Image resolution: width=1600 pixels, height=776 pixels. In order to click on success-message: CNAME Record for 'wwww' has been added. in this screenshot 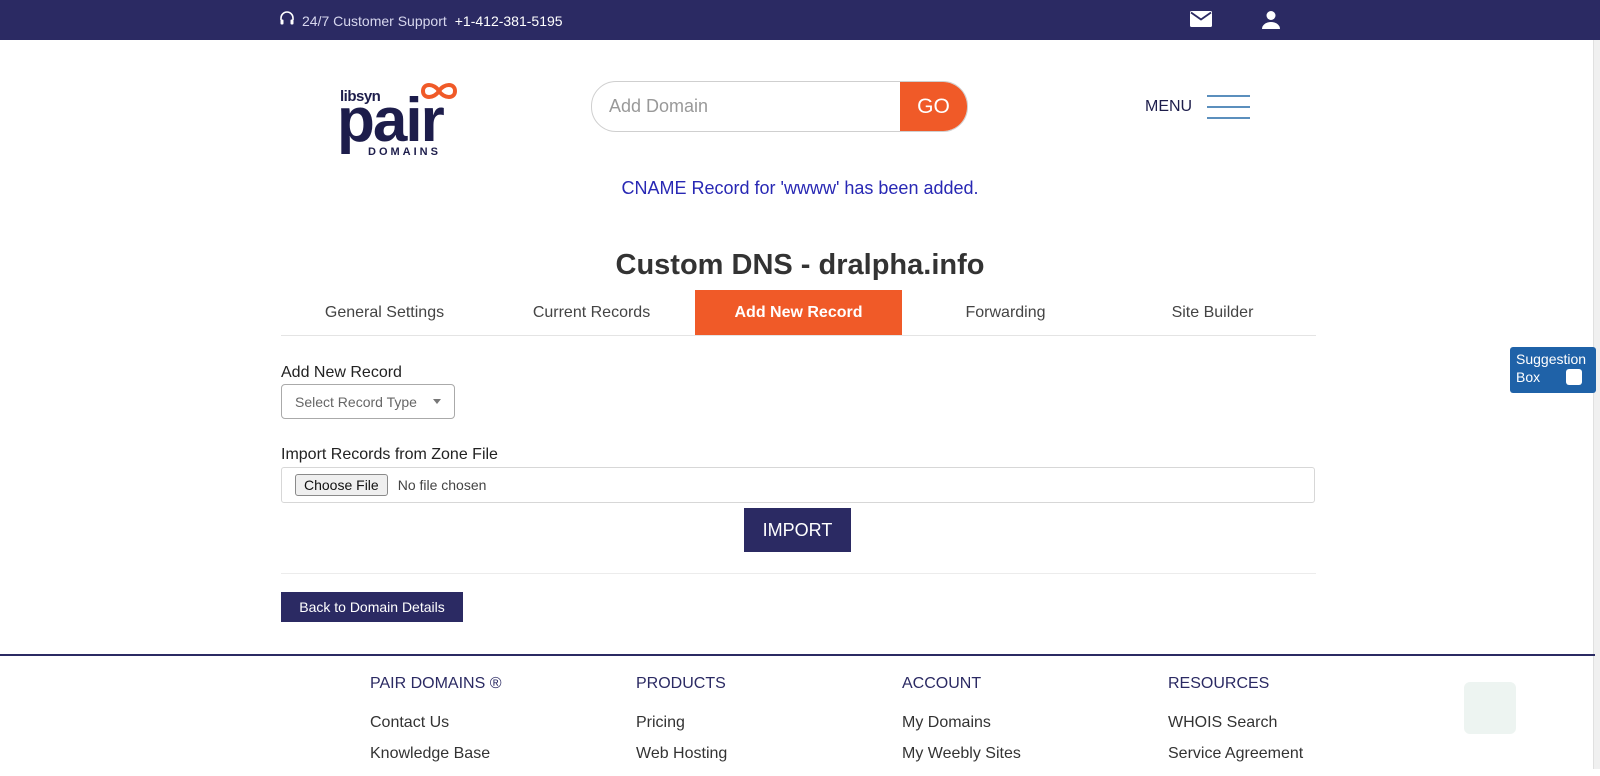, I will do `click(800, 188)`.